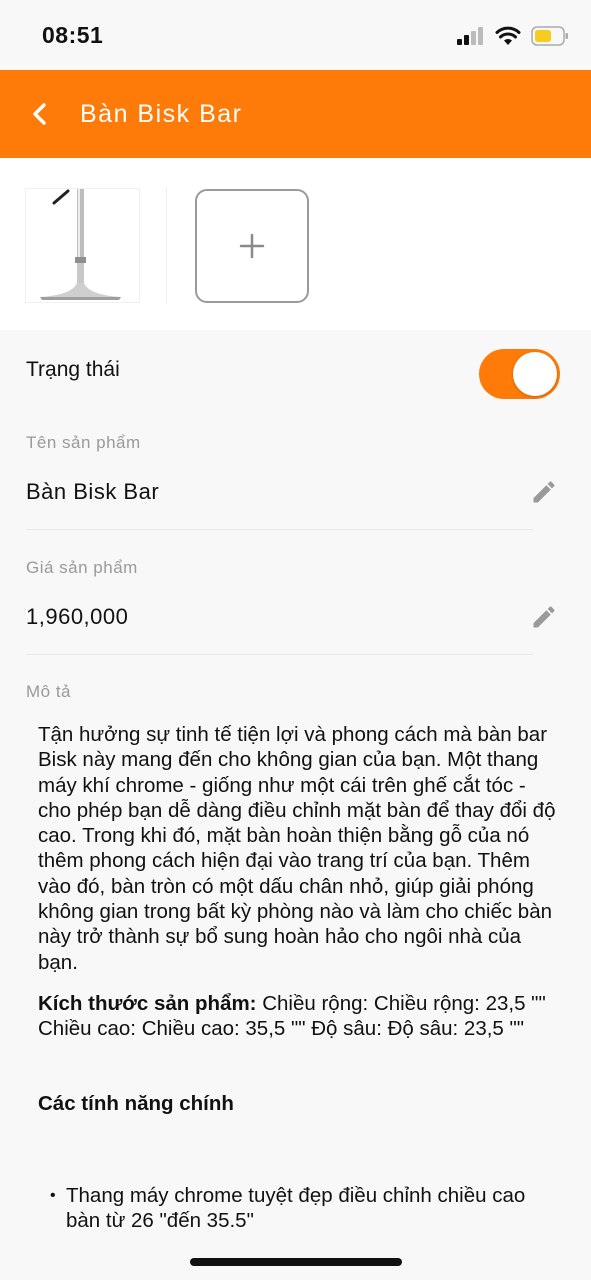 Image resolution: width=591 pixels, height=1280 pixels. I want to click on wifi-icon, so click(508, 35).